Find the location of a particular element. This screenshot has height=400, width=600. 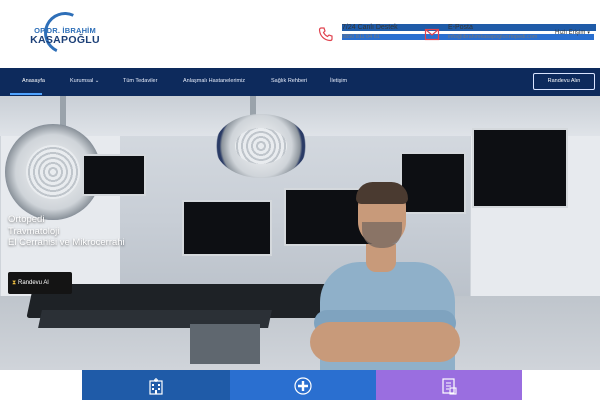

envelope-icon is located at coordinates (432, 34).